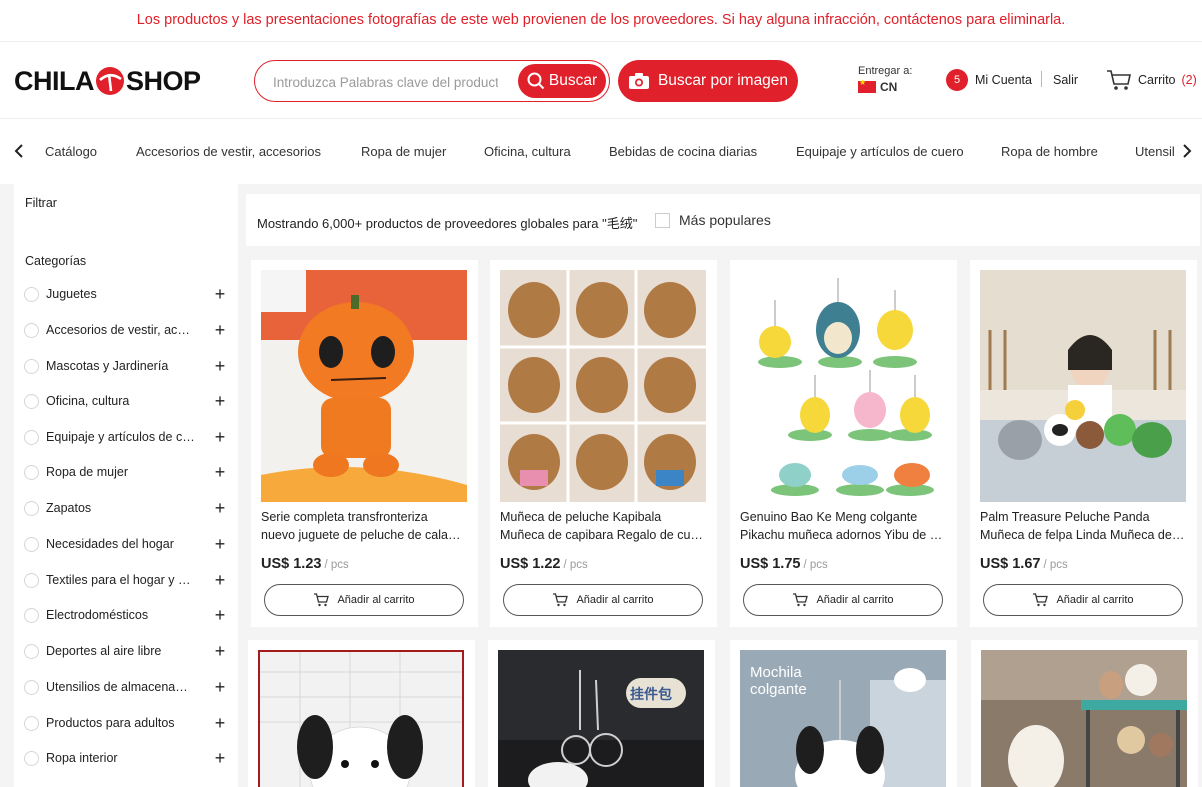 This screenshot has height=787, width=1202. What do you see at coordinates (1155, 151) in the screenshot?
I see `category-nav-item: Utensilios` at bounding box center [1155, 151].